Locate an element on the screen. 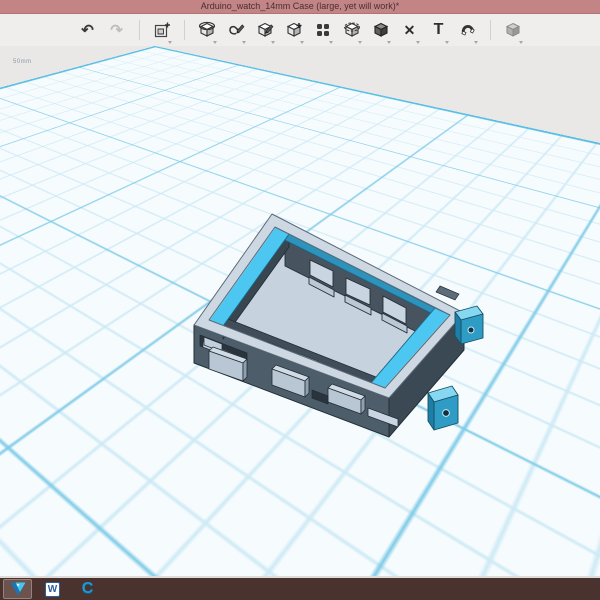 The height and width of the screenshot is (600, 600). snap-button is located at coordinates (468, 30).